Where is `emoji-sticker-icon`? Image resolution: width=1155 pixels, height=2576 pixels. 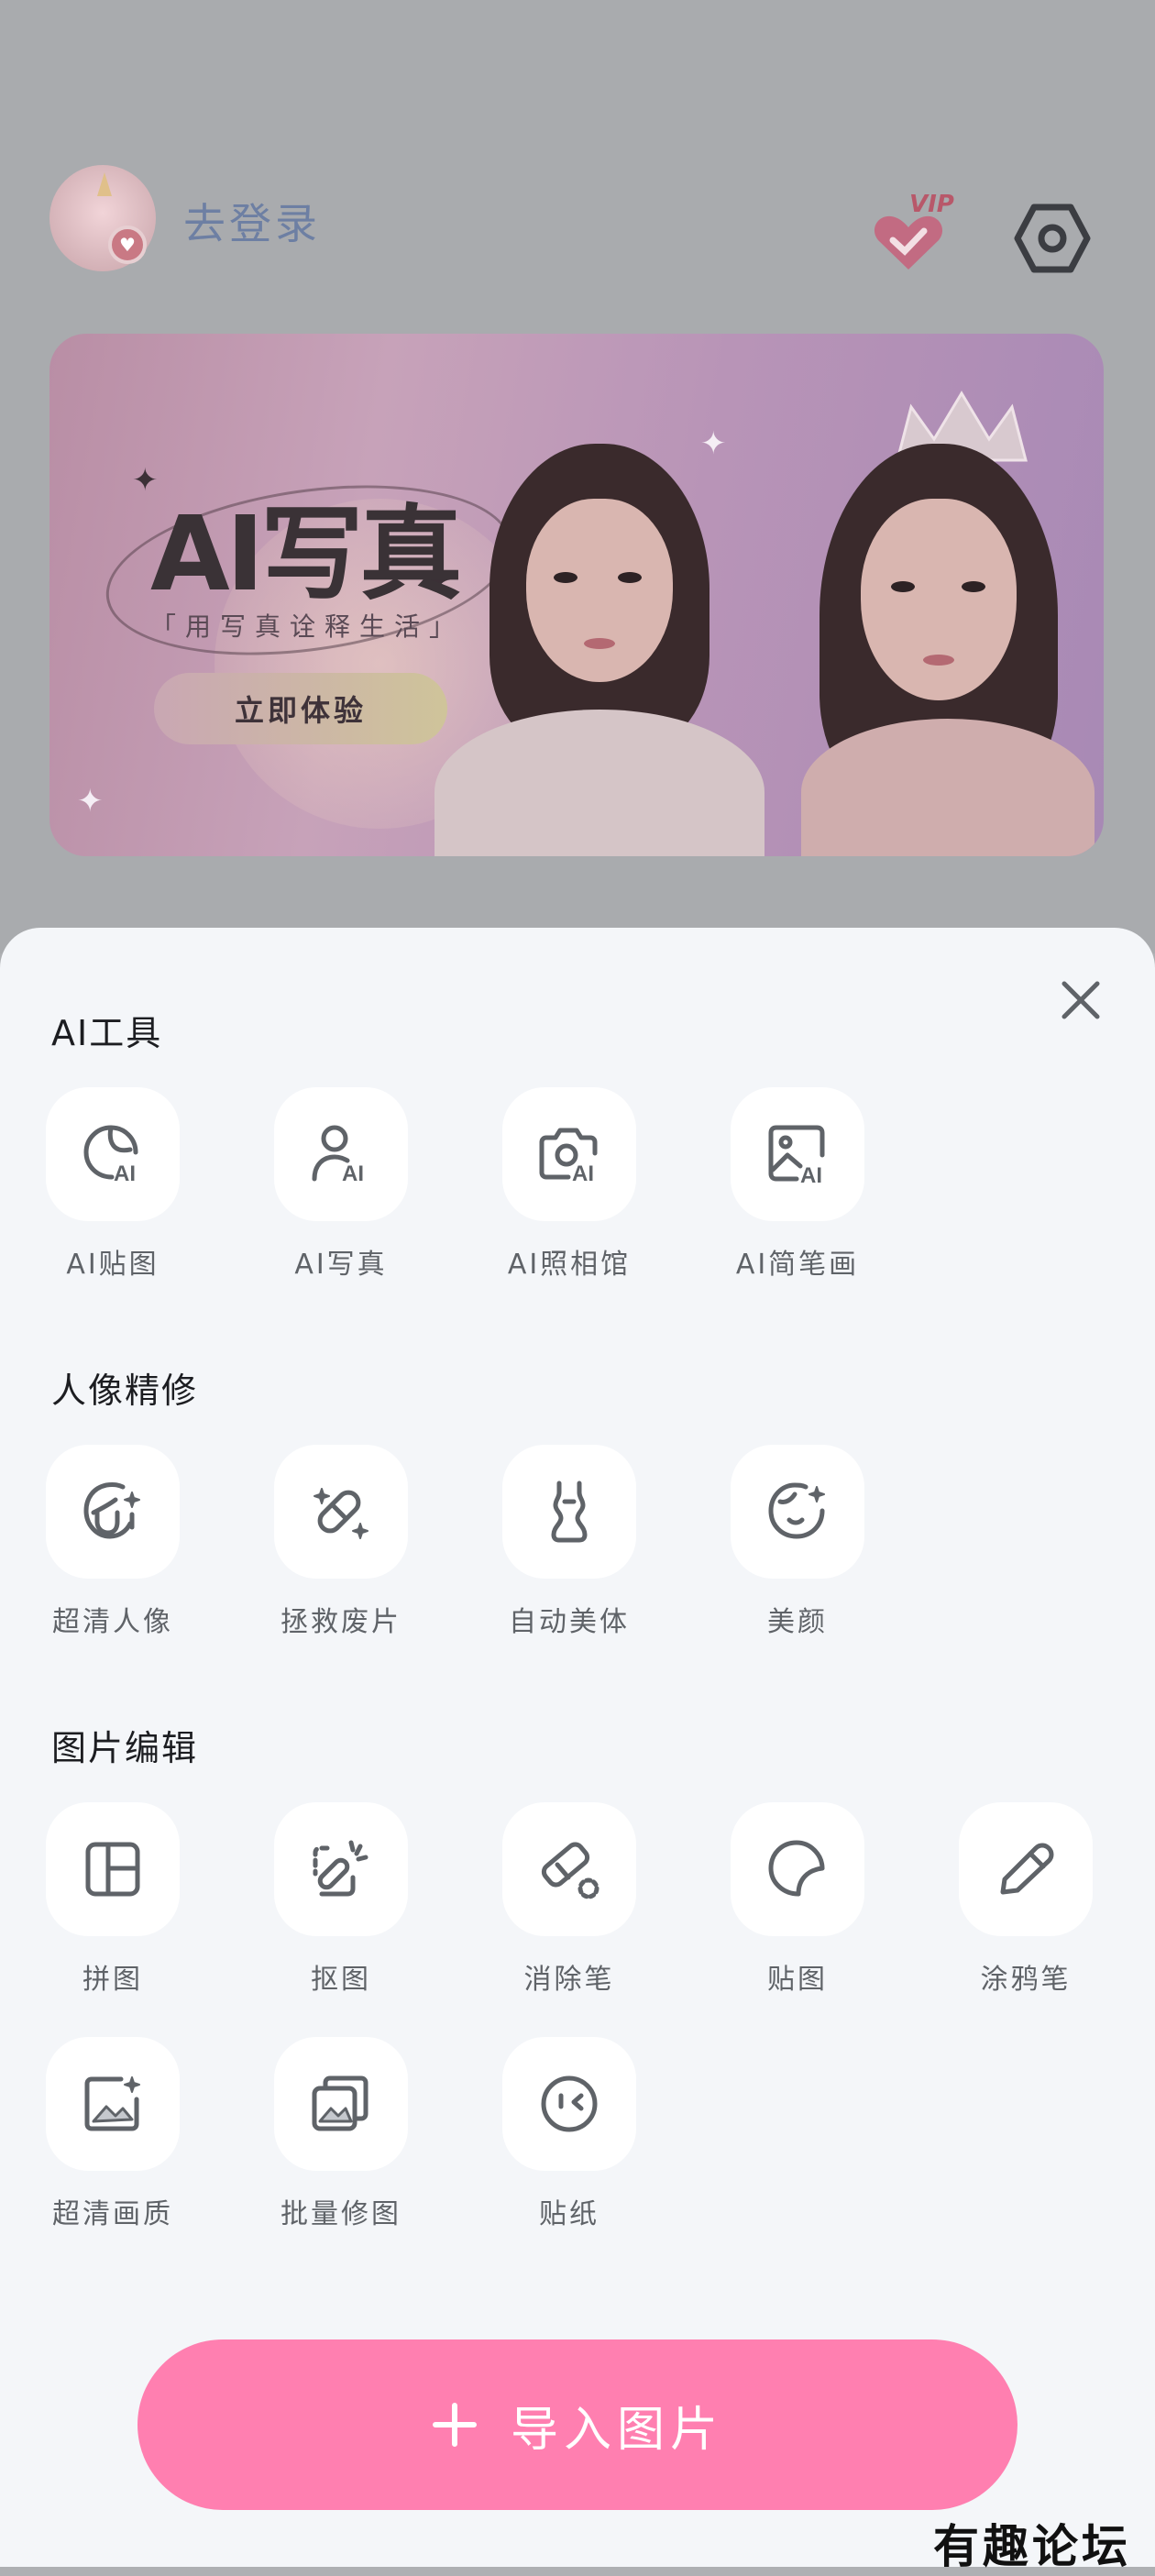 emoji-sticker-icon is located at coordinates (569, 2104).